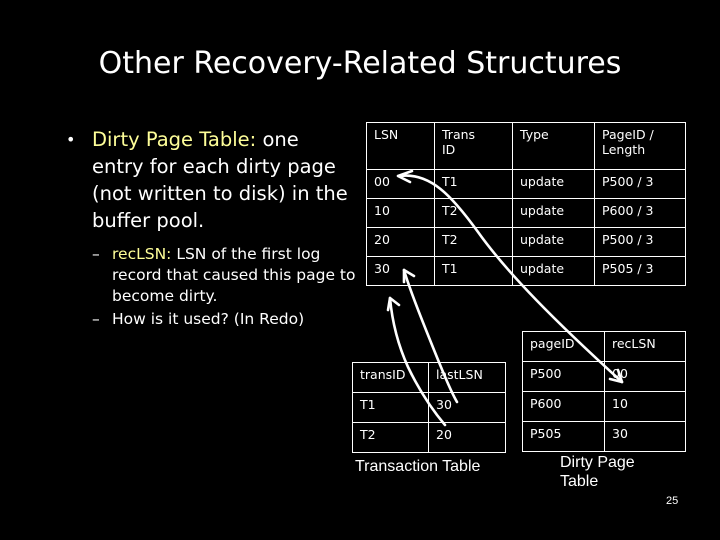 Image resolution: width=720 pixels, height=540 pixels. I want to click on dirty-page-table: pageID recLSN P500 00 P600 10 P505 30, so click(604, 391).